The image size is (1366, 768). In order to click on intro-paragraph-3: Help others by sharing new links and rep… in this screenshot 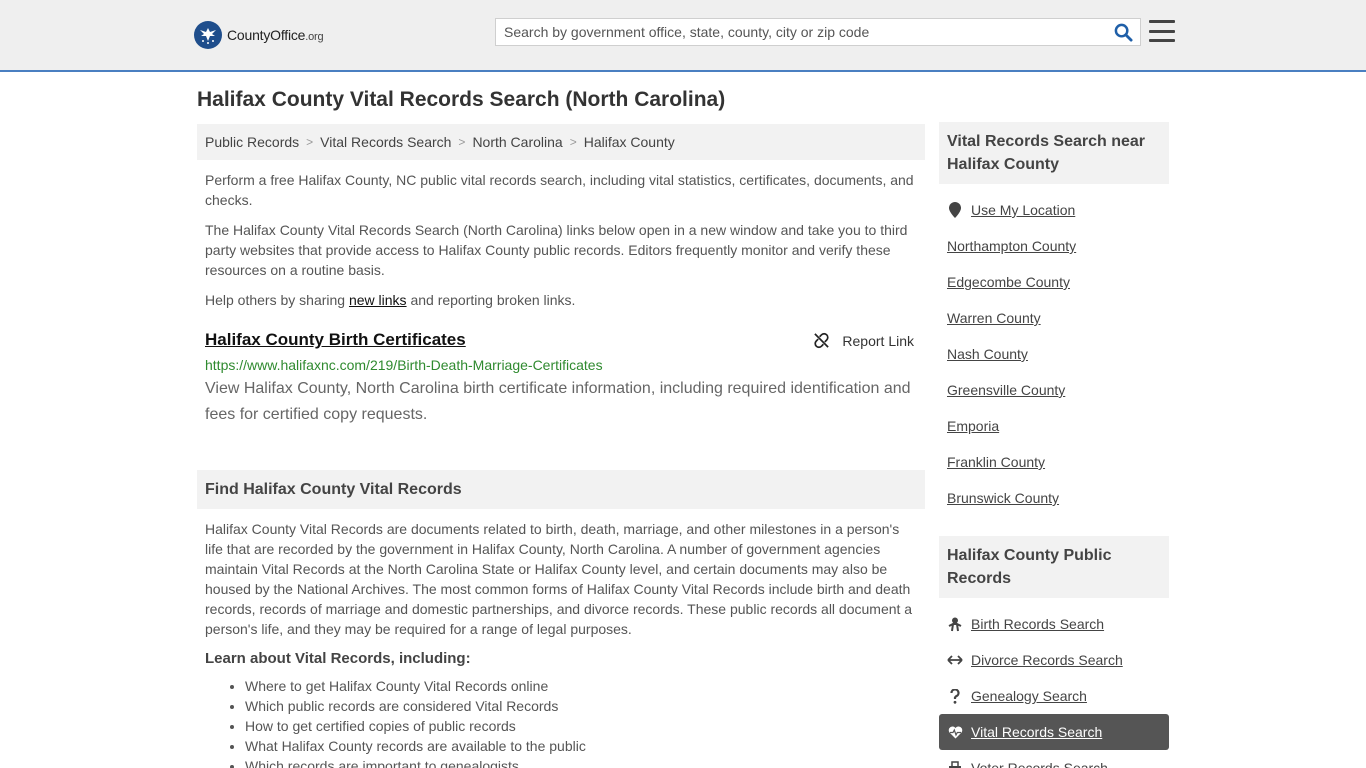, I will do `click(561, 300)`.